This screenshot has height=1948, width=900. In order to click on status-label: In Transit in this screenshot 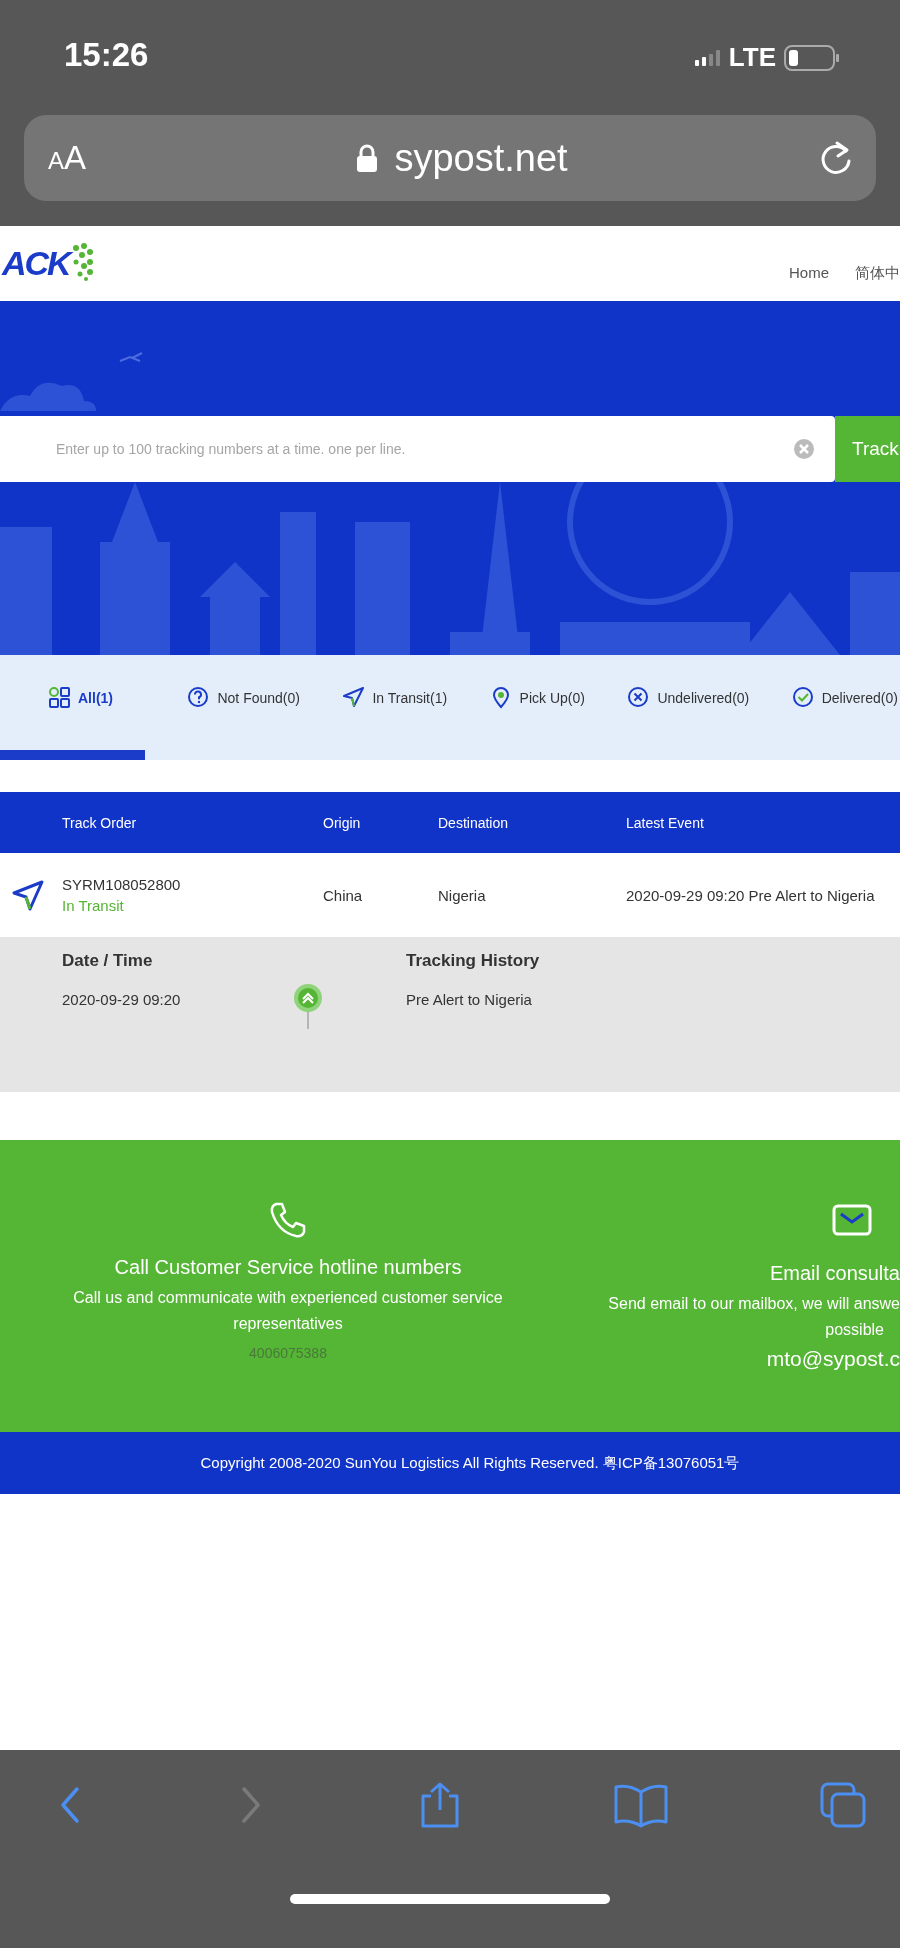, I will do `click(93, 905)`.